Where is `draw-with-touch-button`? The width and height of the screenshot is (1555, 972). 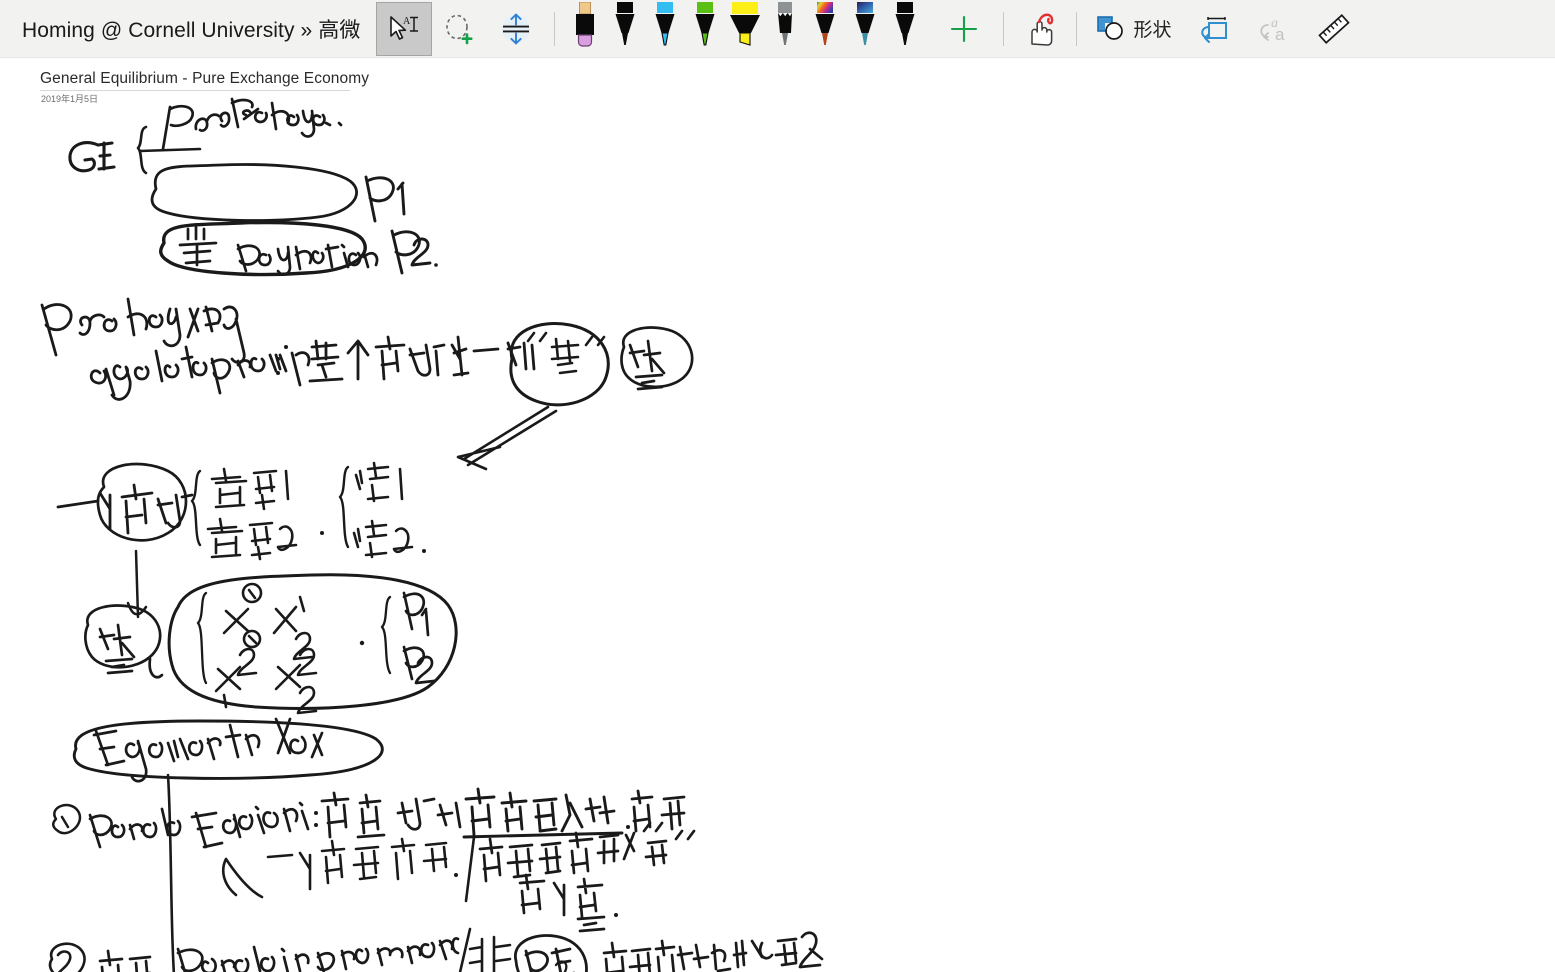
draw-with-touch-button is located at coordinates (1040, 29).